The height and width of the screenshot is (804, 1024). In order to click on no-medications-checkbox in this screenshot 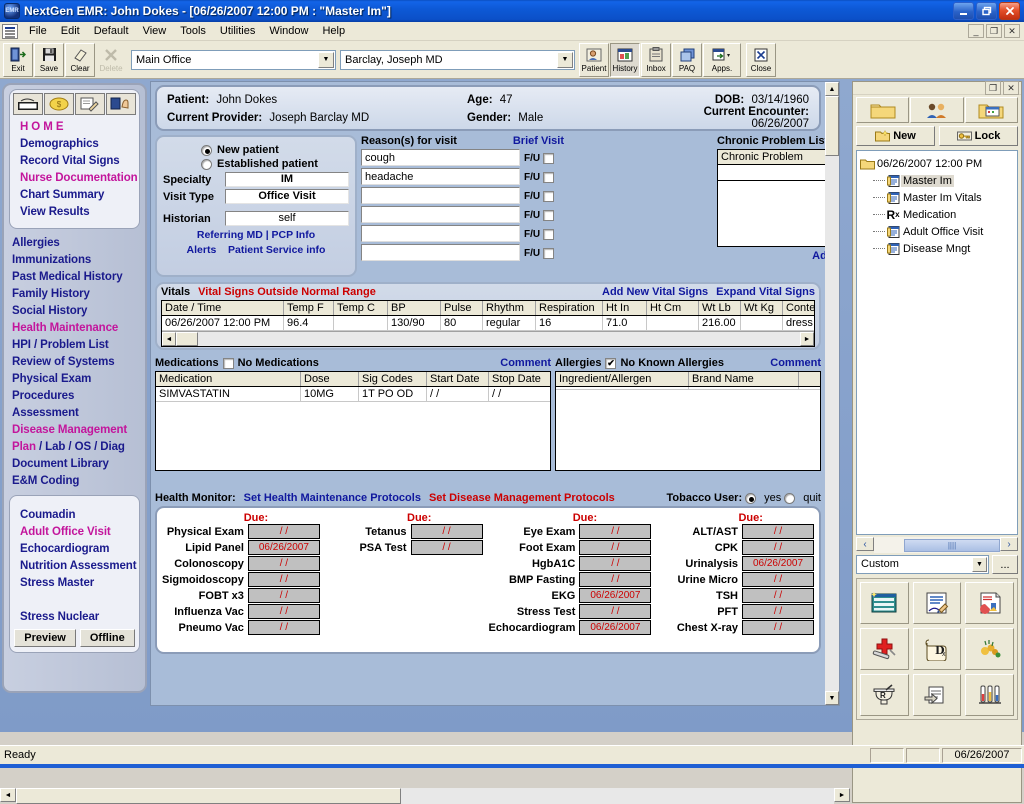, I will do `click(228, 363)`.